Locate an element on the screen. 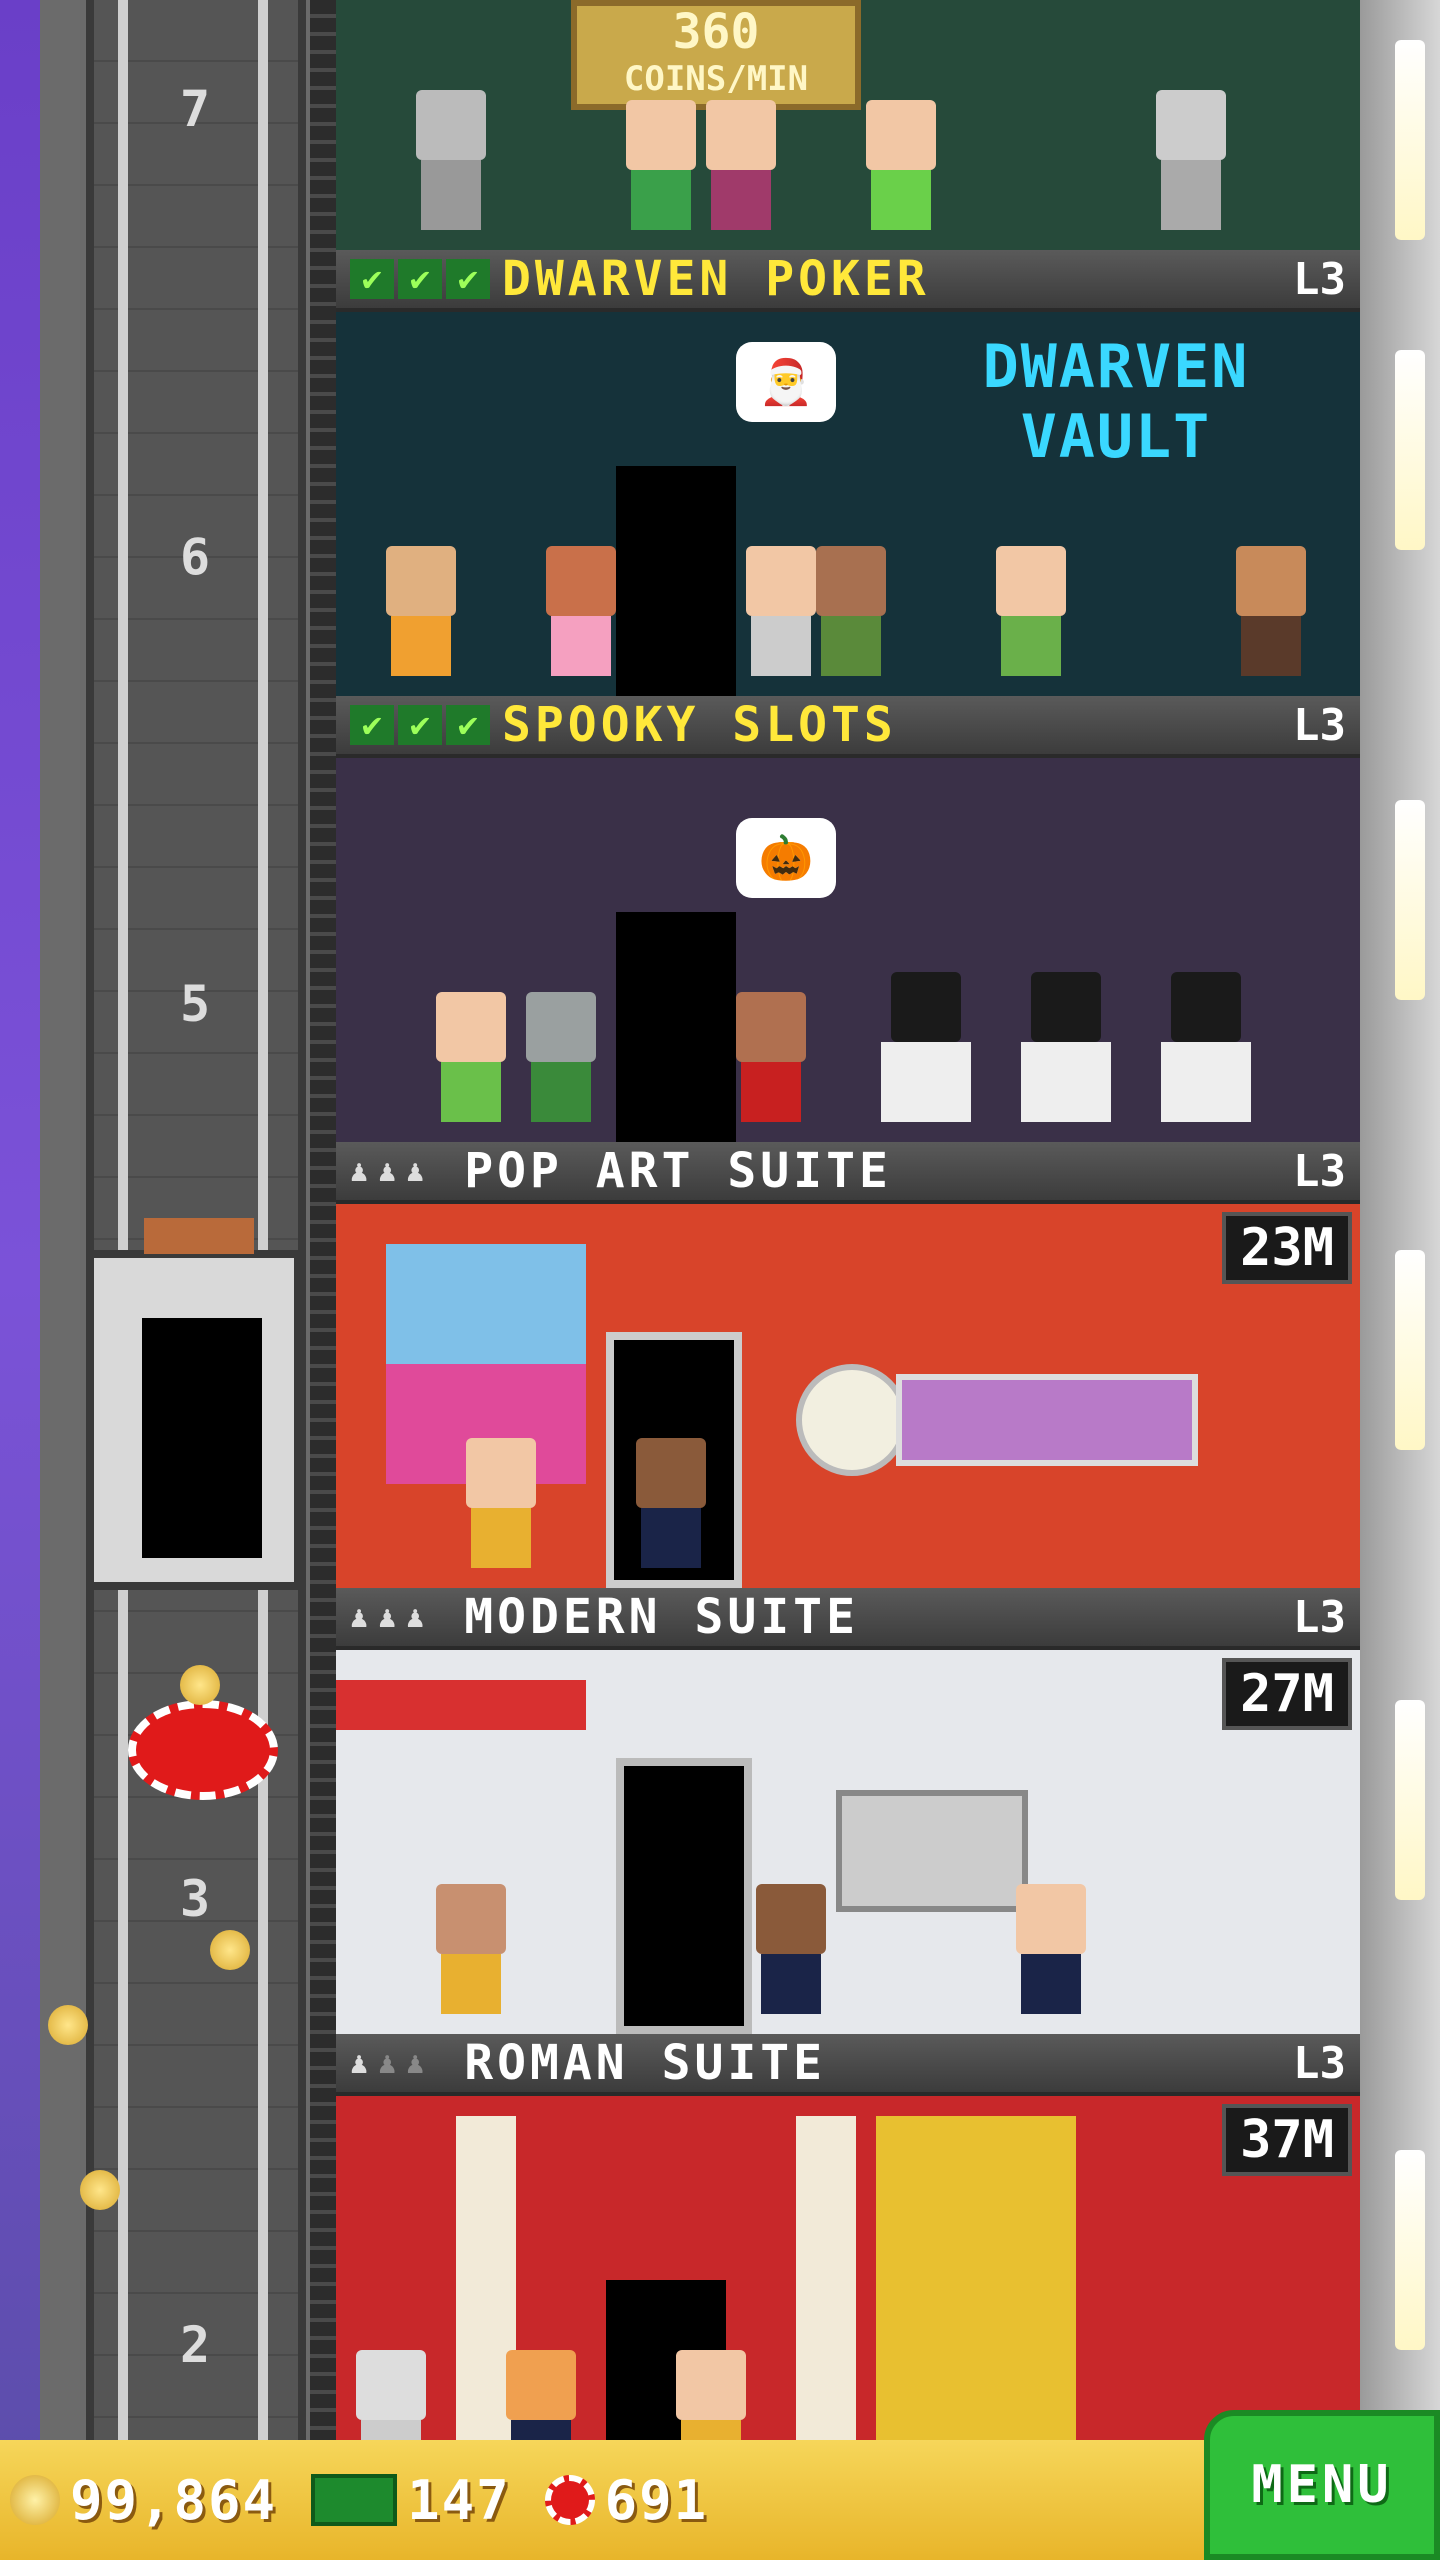  chips-stat: 691 is located at coordinates (626, 2500).